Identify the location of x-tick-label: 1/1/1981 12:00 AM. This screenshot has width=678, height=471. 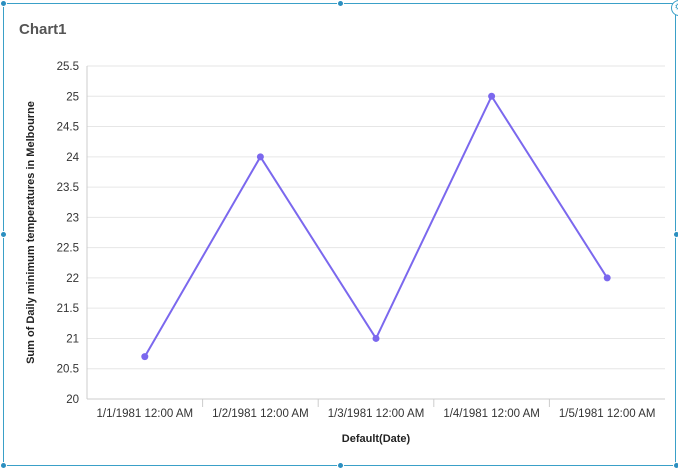
(145, 414).